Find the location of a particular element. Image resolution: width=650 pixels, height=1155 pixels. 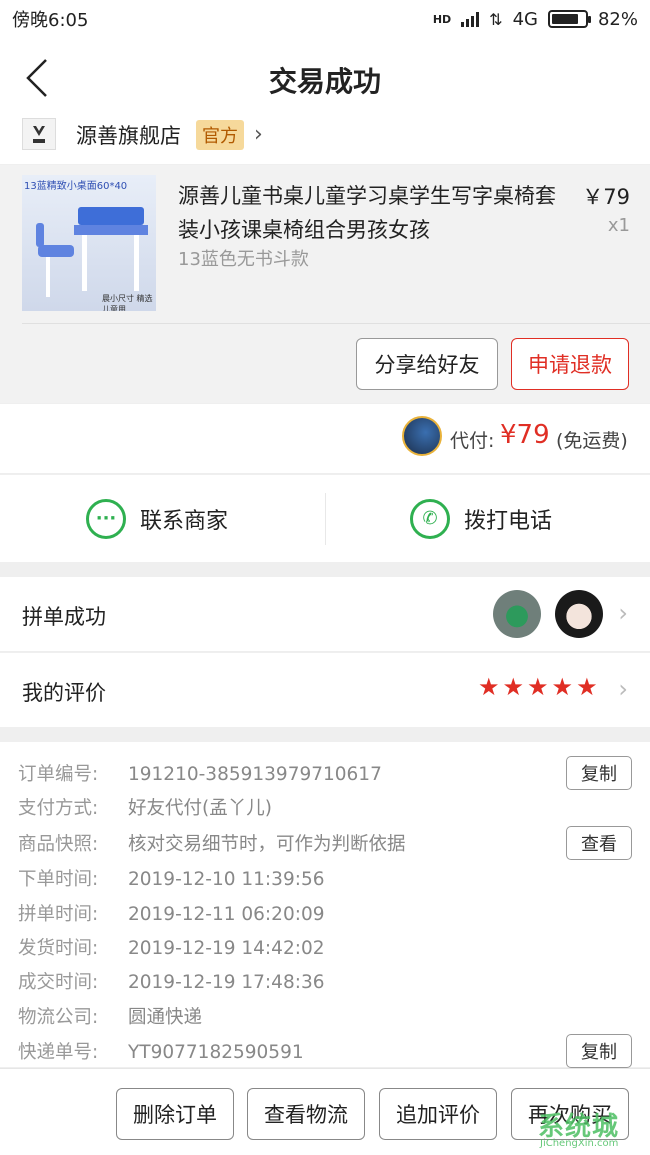

view-snapshot-button: 查看 is located at coordinates (599, 843).